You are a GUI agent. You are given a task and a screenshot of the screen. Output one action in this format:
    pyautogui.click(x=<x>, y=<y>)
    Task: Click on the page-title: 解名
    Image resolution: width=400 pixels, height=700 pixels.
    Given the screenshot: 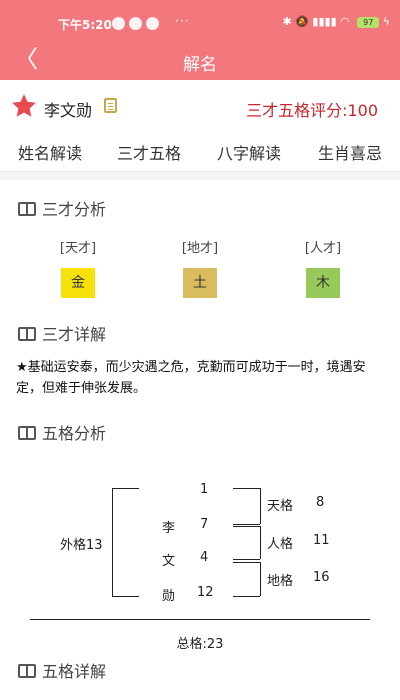 What is the action you would take?
    pyautogui.click(x=200, y=65)
    